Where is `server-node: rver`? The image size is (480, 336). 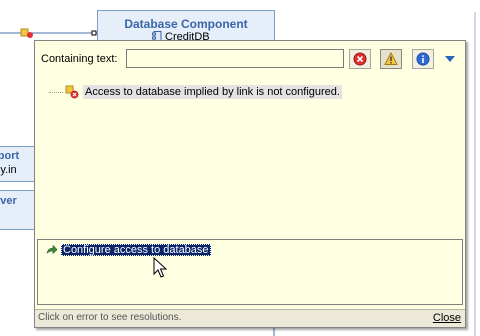
server-node: rver is located at coordinates (18, 210).